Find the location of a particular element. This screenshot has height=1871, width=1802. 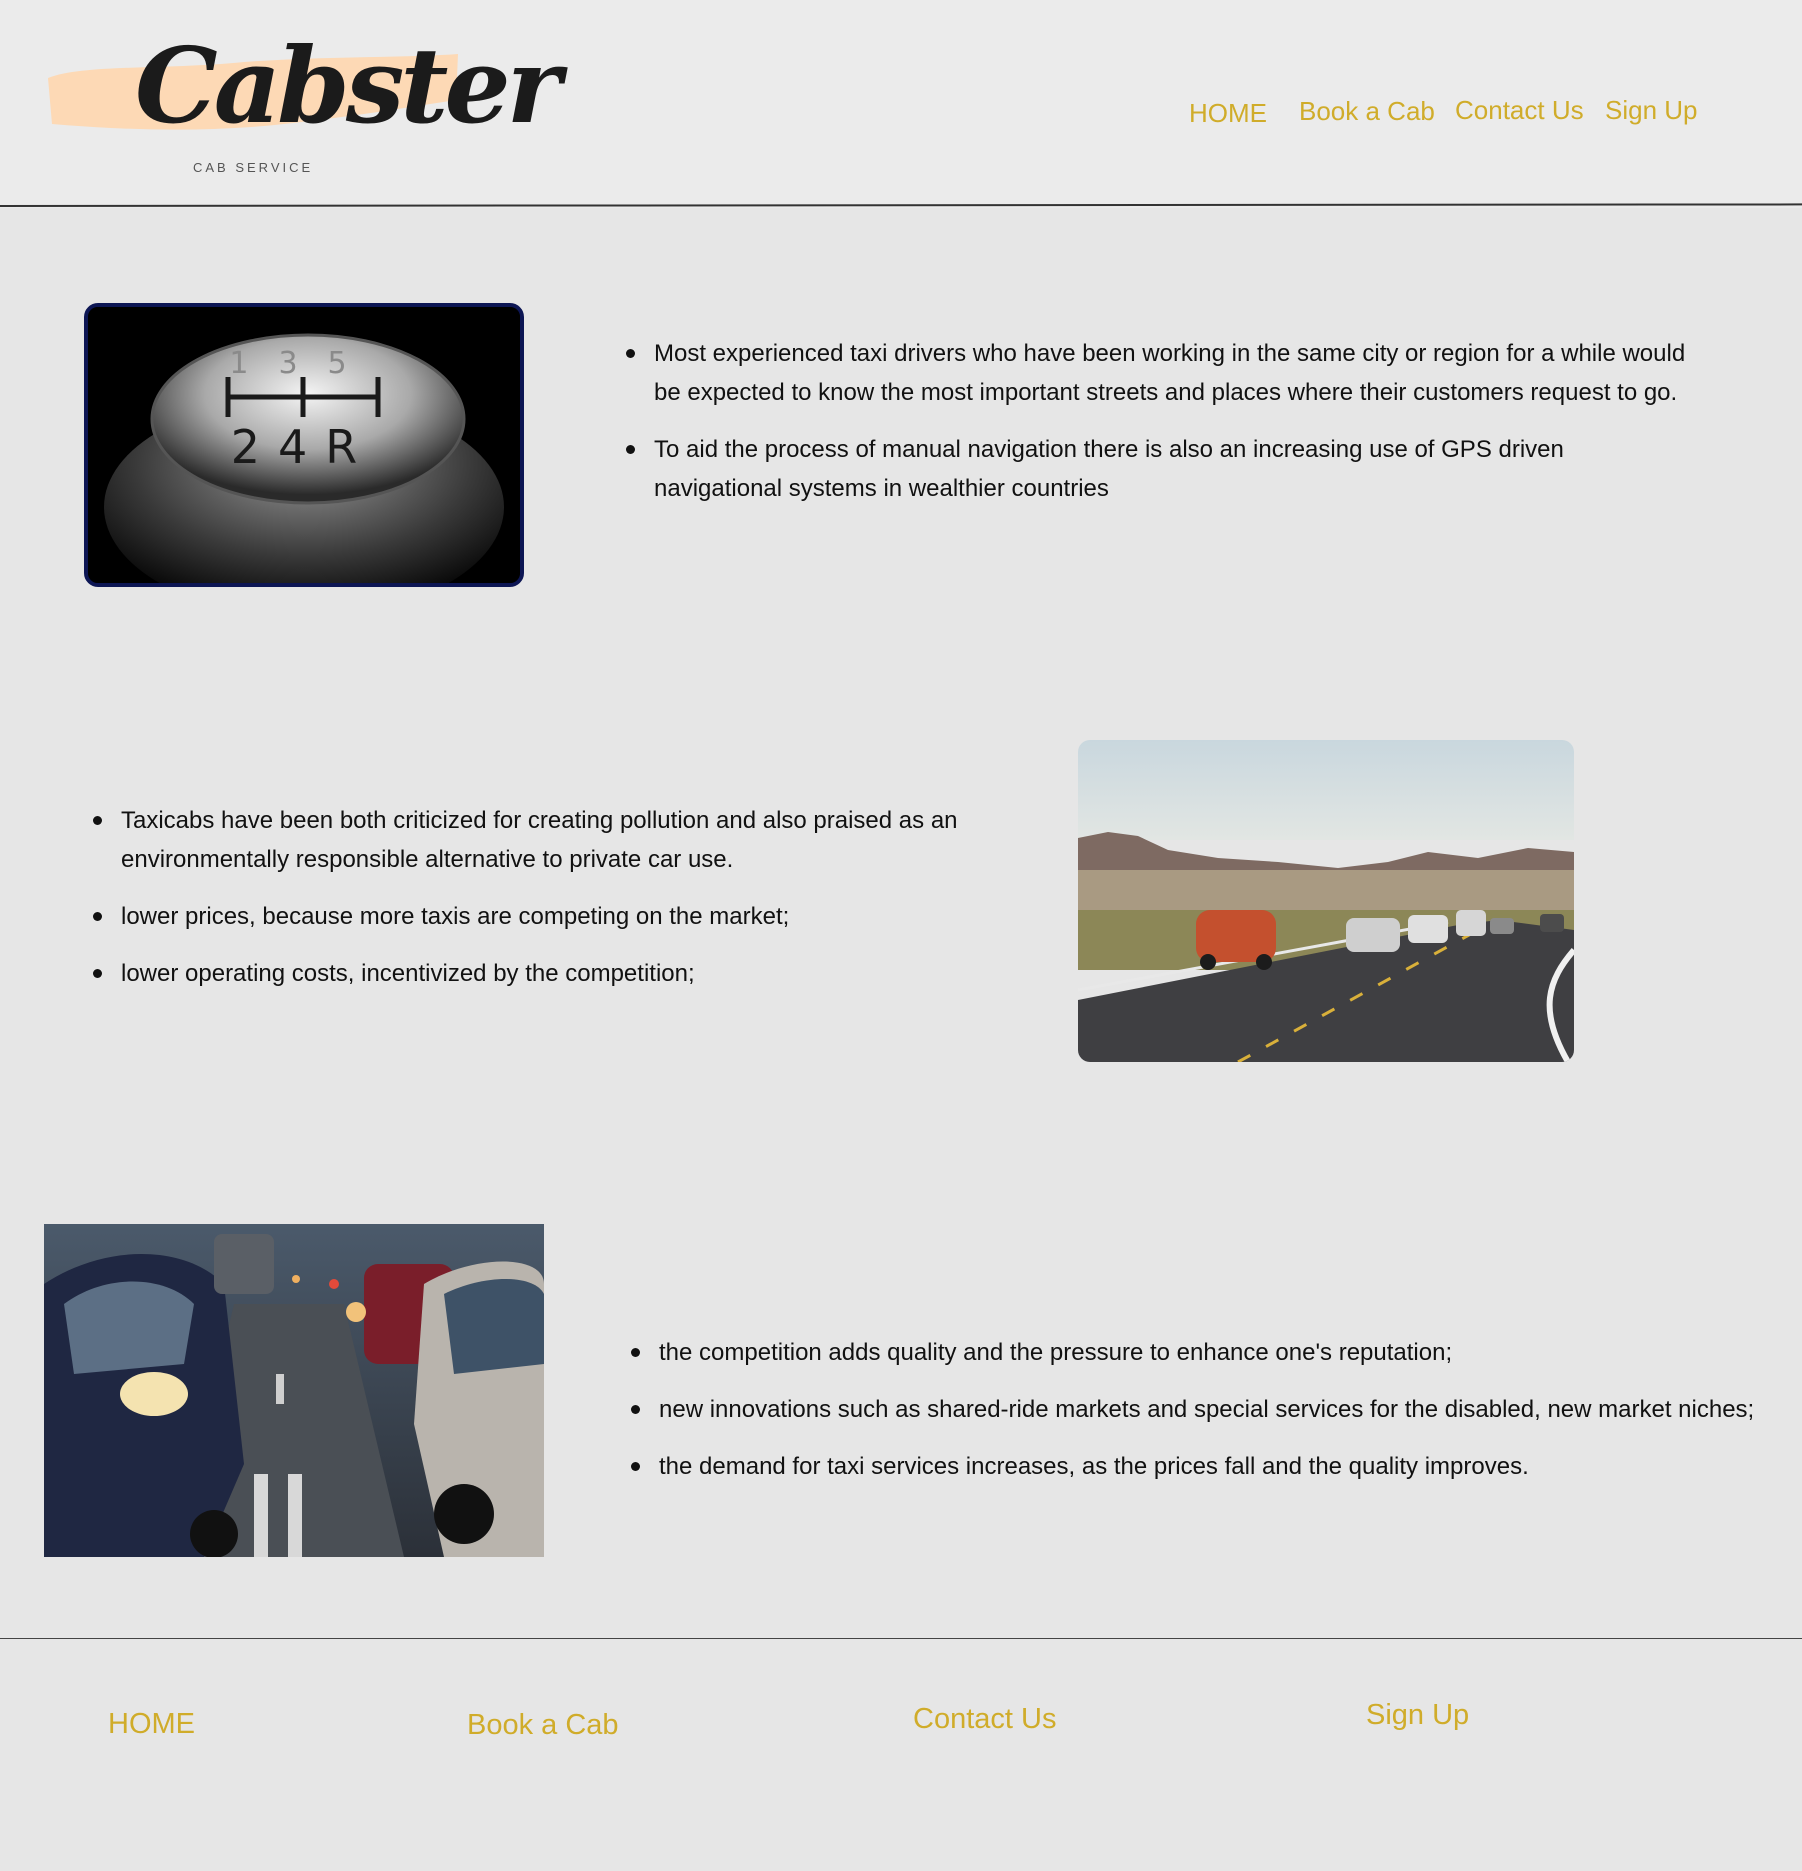

logo-wordmark: Cabster is located at coordinates (348, 85).